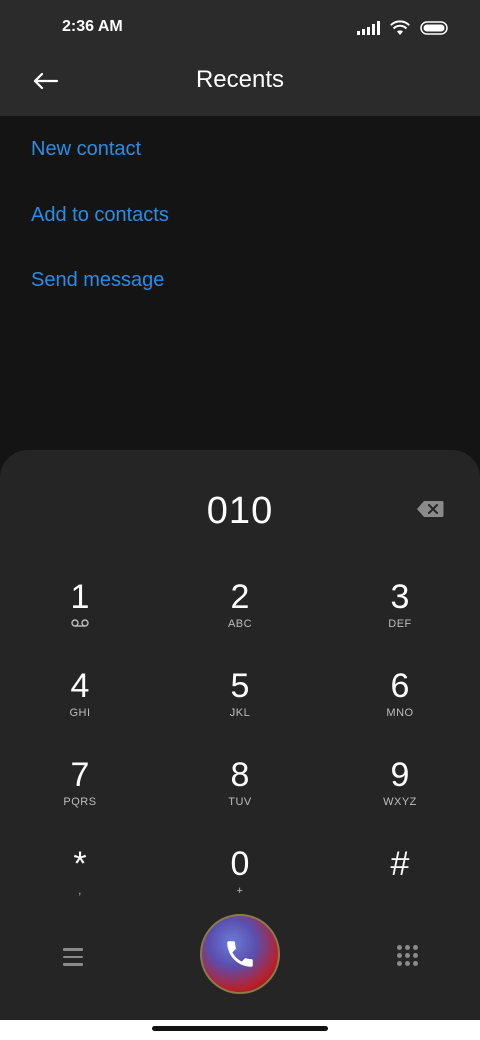  I want to click on key-digit: 7, so click(80, 775).